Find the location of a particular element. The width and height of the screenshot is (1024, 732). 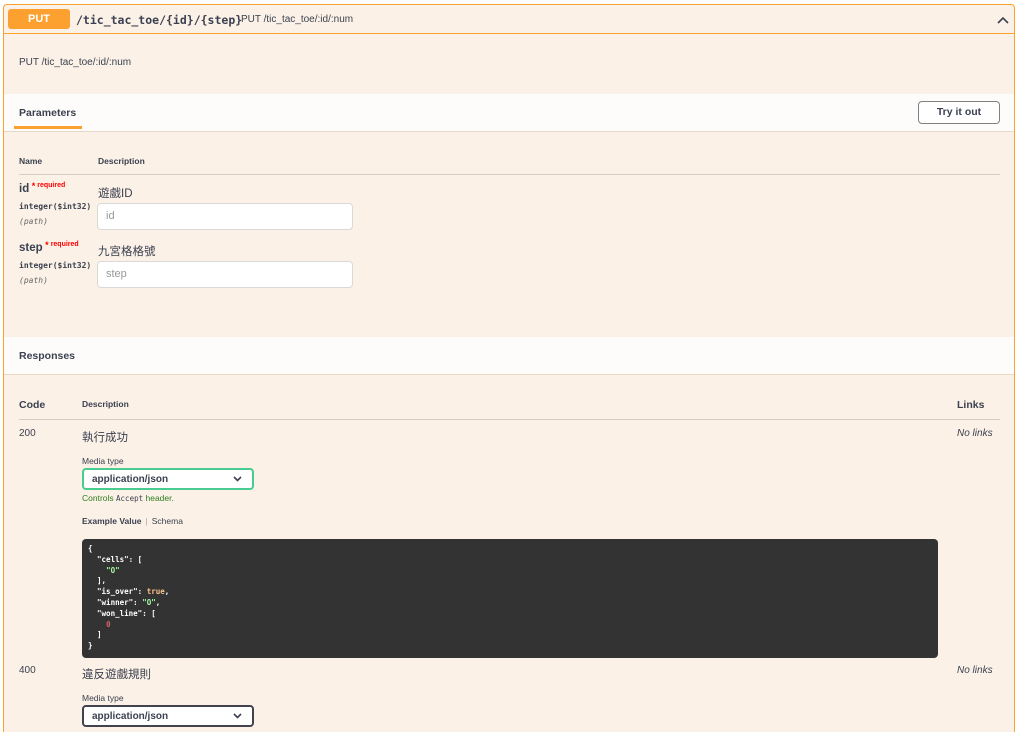

try-it-out-button: Try it out is located at coordinates (959, 112).